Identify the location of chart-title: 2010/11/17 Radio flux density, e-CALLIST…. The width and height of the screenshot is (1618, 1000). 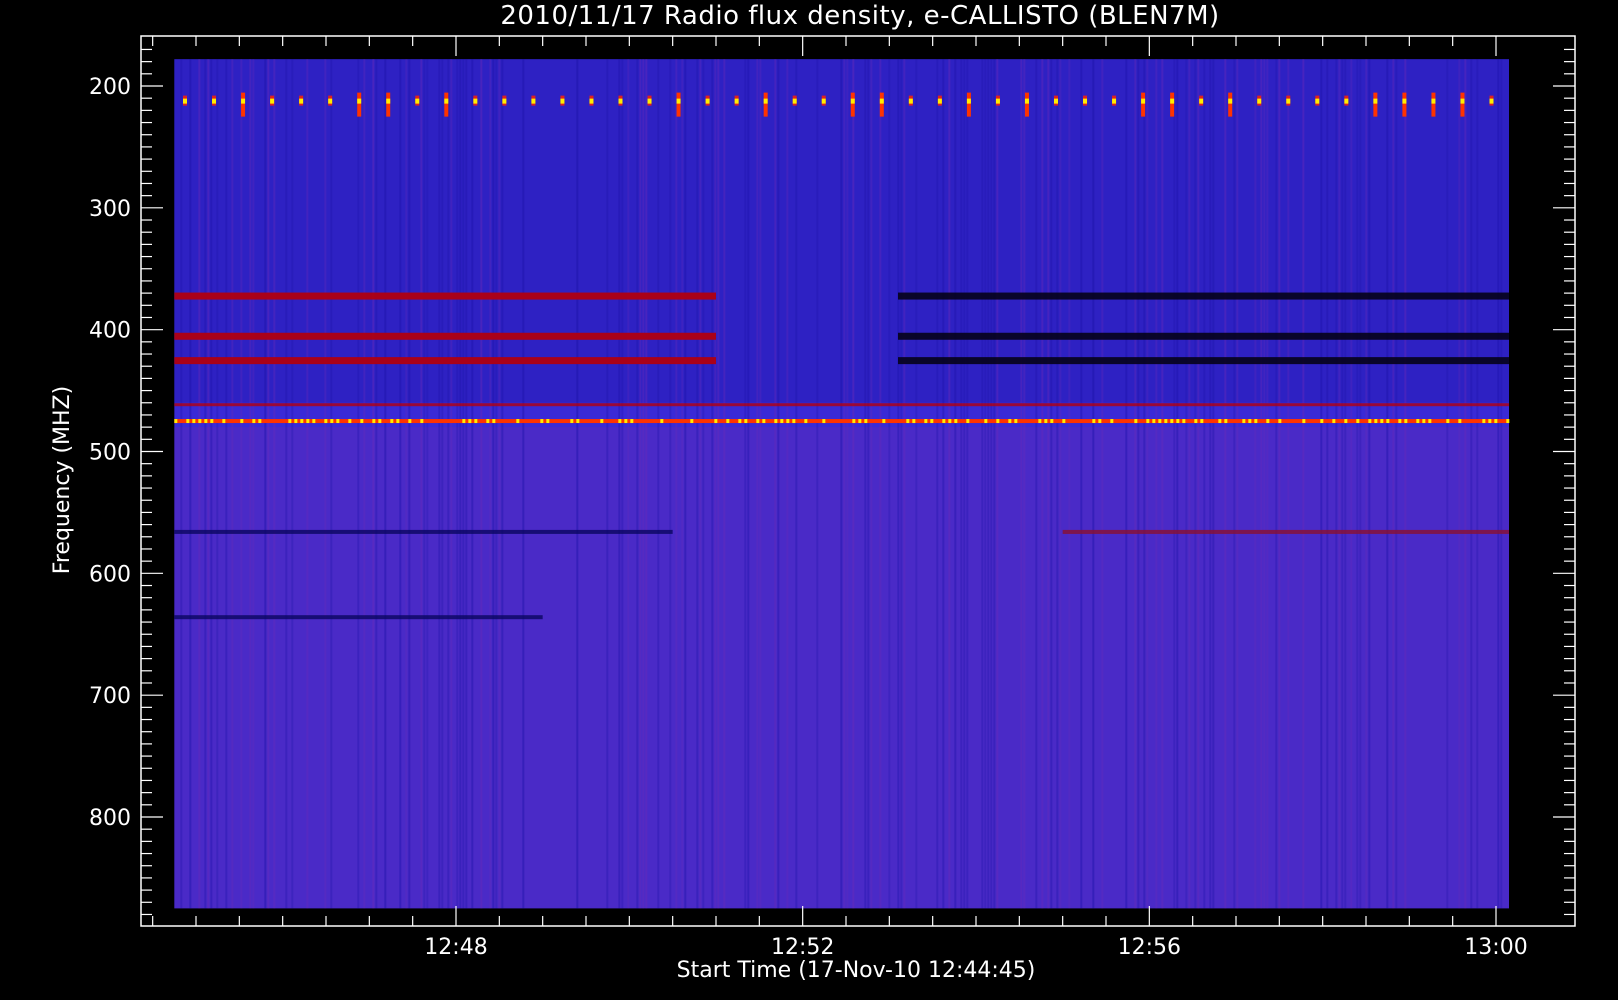
(859, 16).